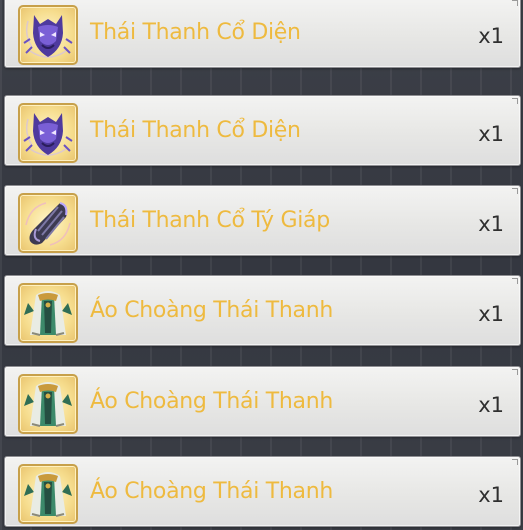  I want to click on reward-item-row: Thái Thanh Cổ Tý Giáp x1, so click(262, 220).